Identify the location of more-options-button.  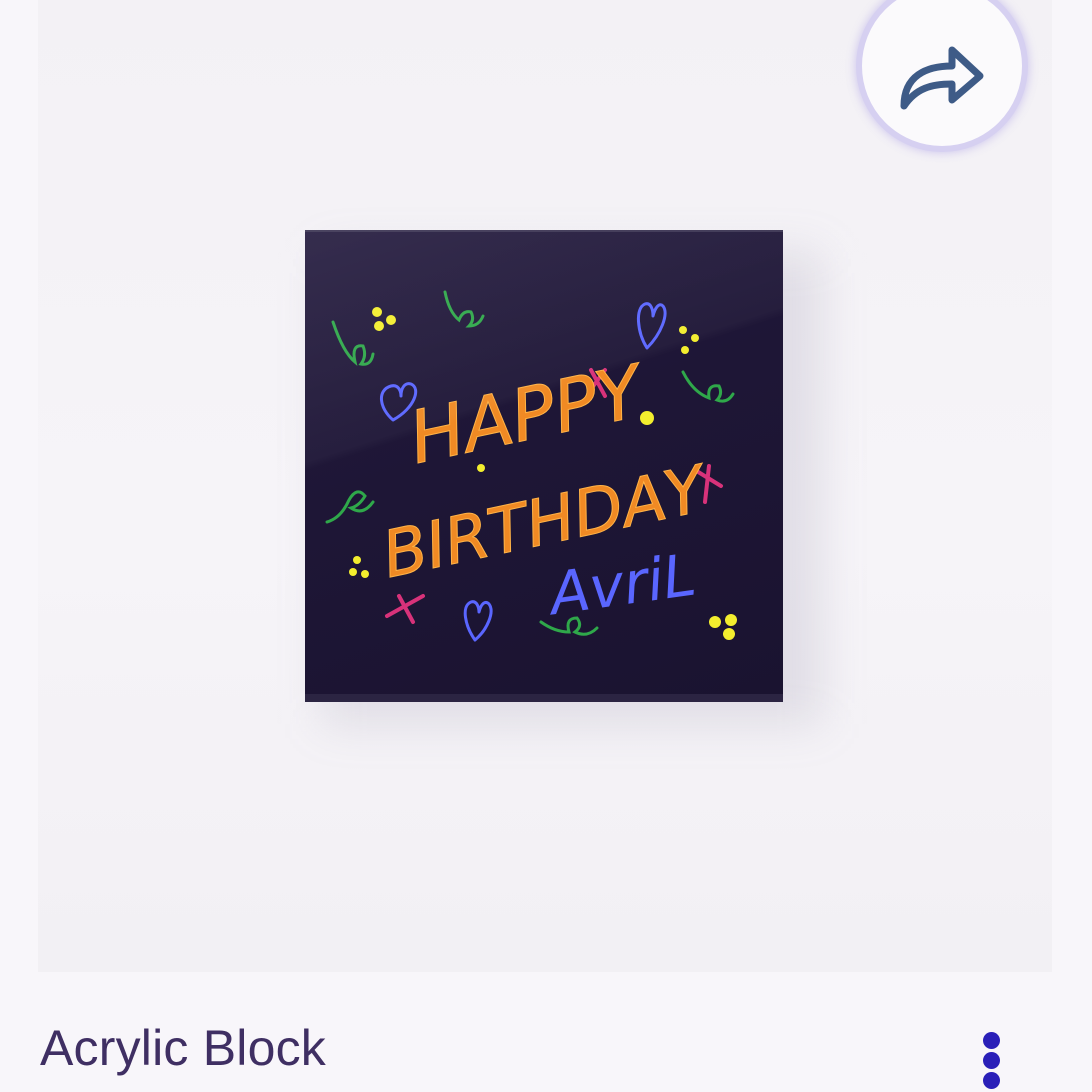
(992, 1059).